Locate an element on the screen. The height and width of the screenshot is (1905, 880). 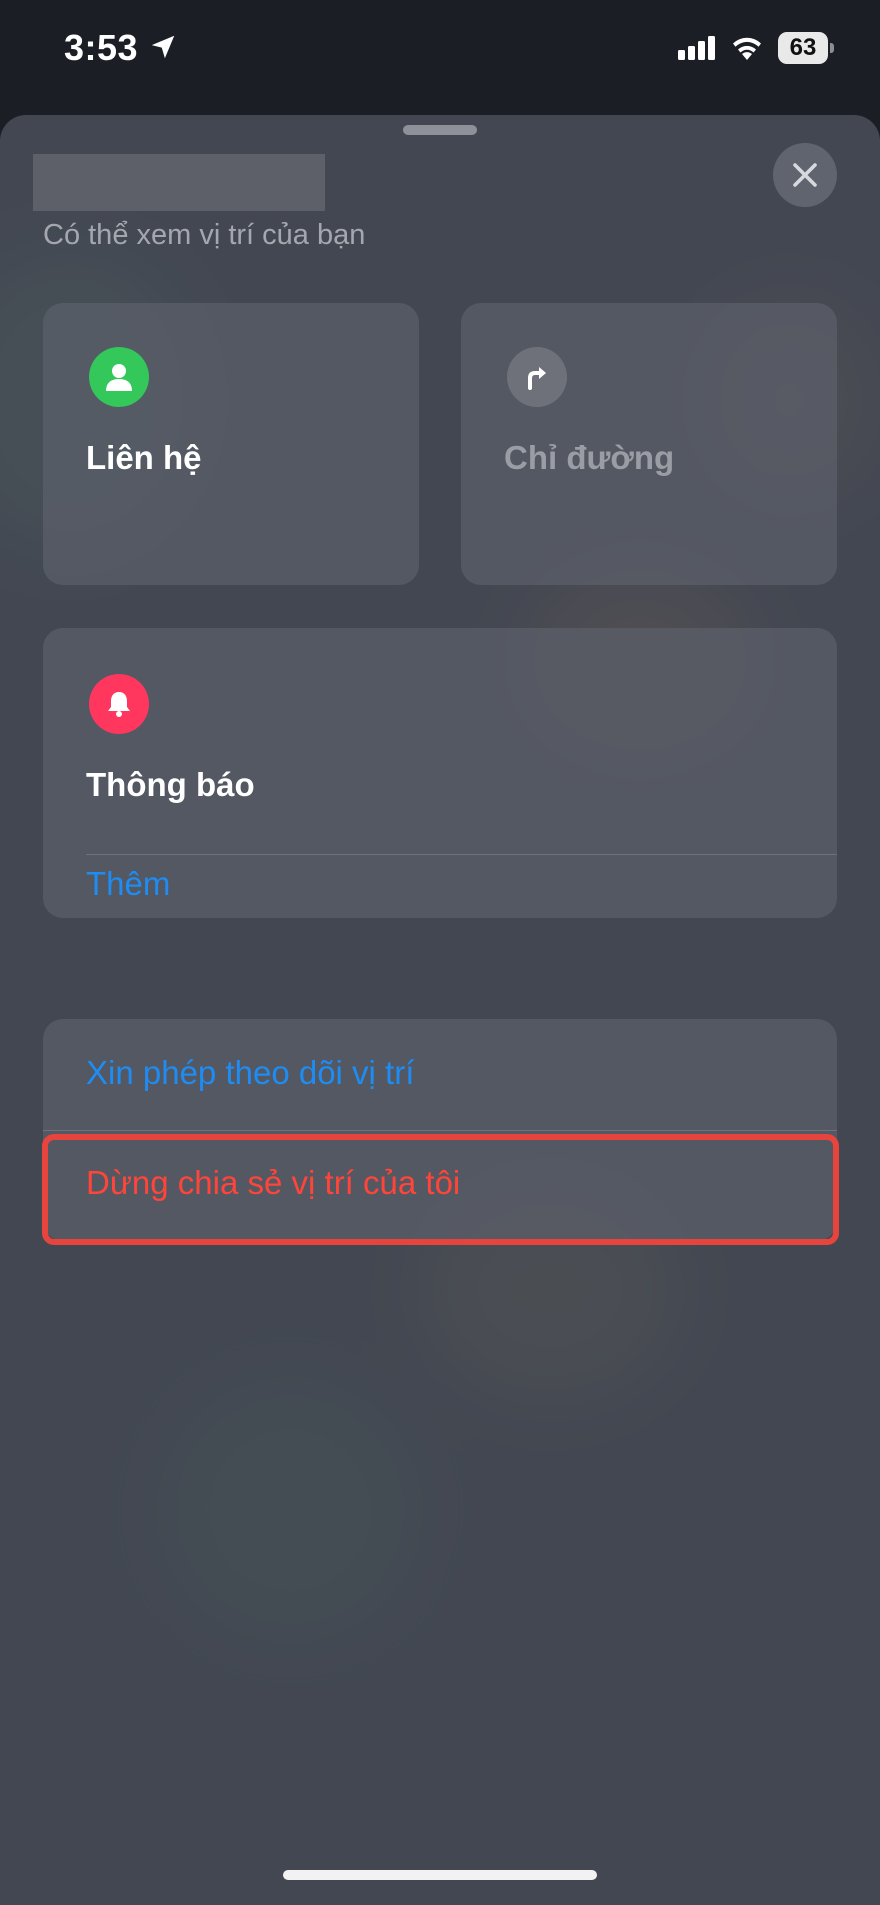
wifi-icon is located at coordinates (747, 48).